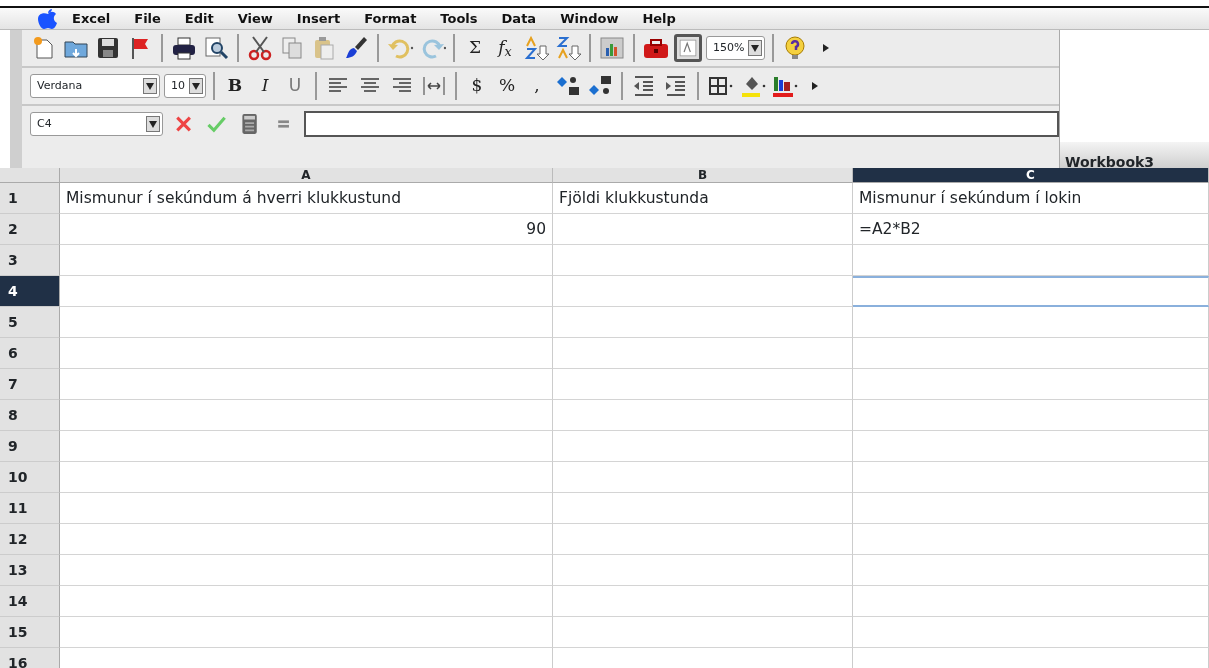  What do you see at coordinates (30, 415) in the screenshot?
I see `row-header: 8` at bounding box center [30, 415].